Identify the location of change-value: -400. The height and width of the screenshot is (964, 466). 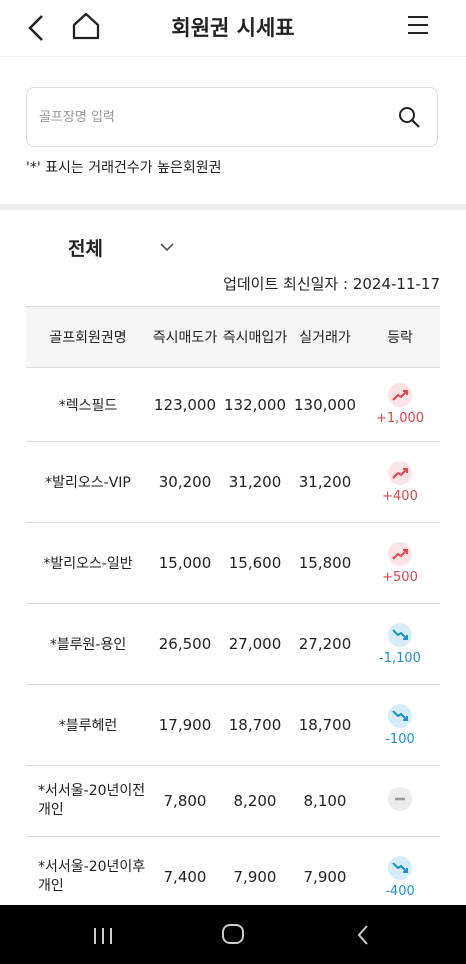
(400, 891).